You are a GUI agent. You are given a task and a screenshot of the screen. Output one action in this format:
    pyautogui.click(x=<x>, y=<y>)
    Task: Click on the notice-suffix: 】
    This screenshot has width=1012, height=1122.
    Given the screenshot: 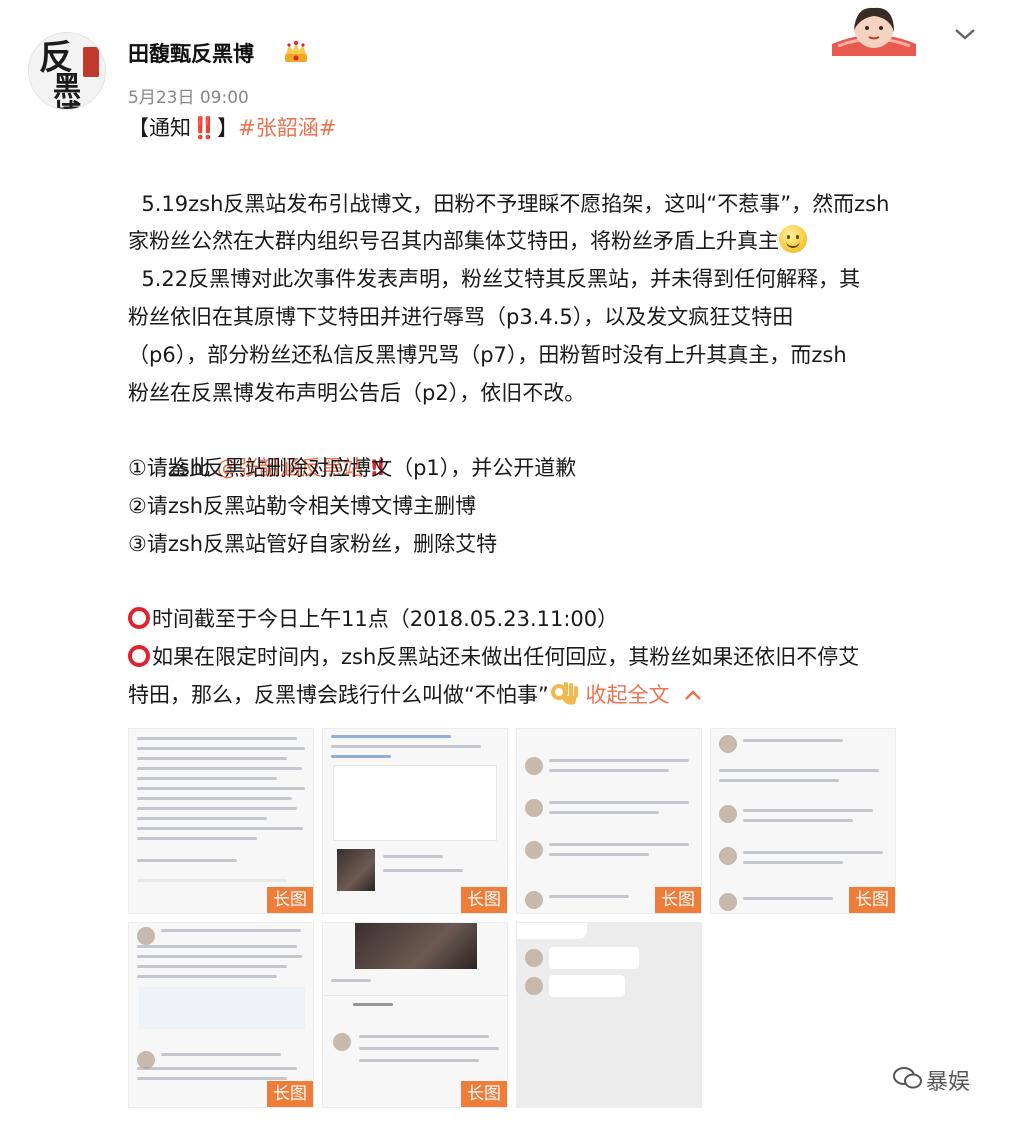 What is the action you would take?
    pyautogui.click(x=228, y=128)
    